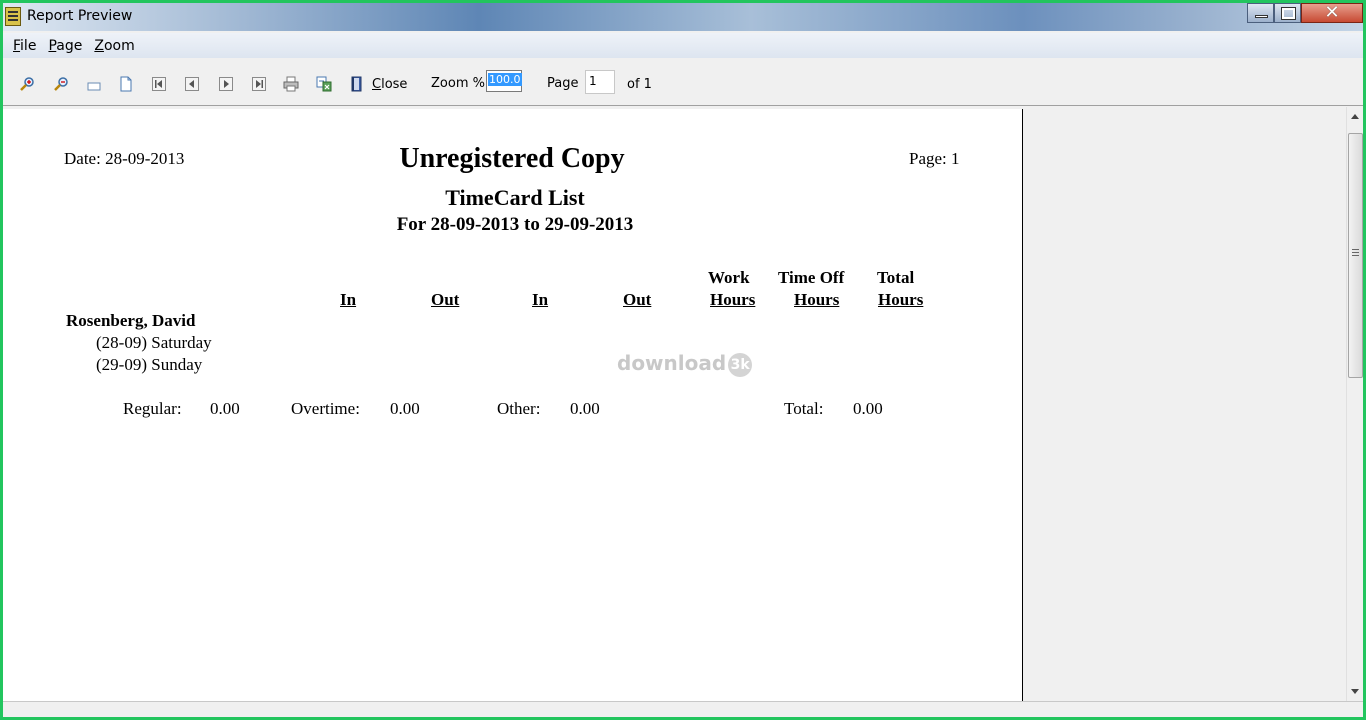  I want to click on zoom-value: 100.0, so click(505, 79).